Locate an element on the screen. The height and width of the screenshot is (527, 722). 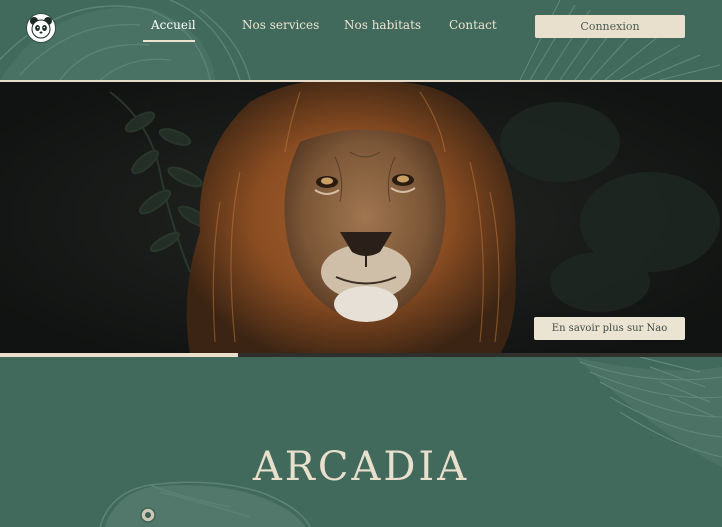
nav-link-contact: Contact is located at coordinates (473, 25).